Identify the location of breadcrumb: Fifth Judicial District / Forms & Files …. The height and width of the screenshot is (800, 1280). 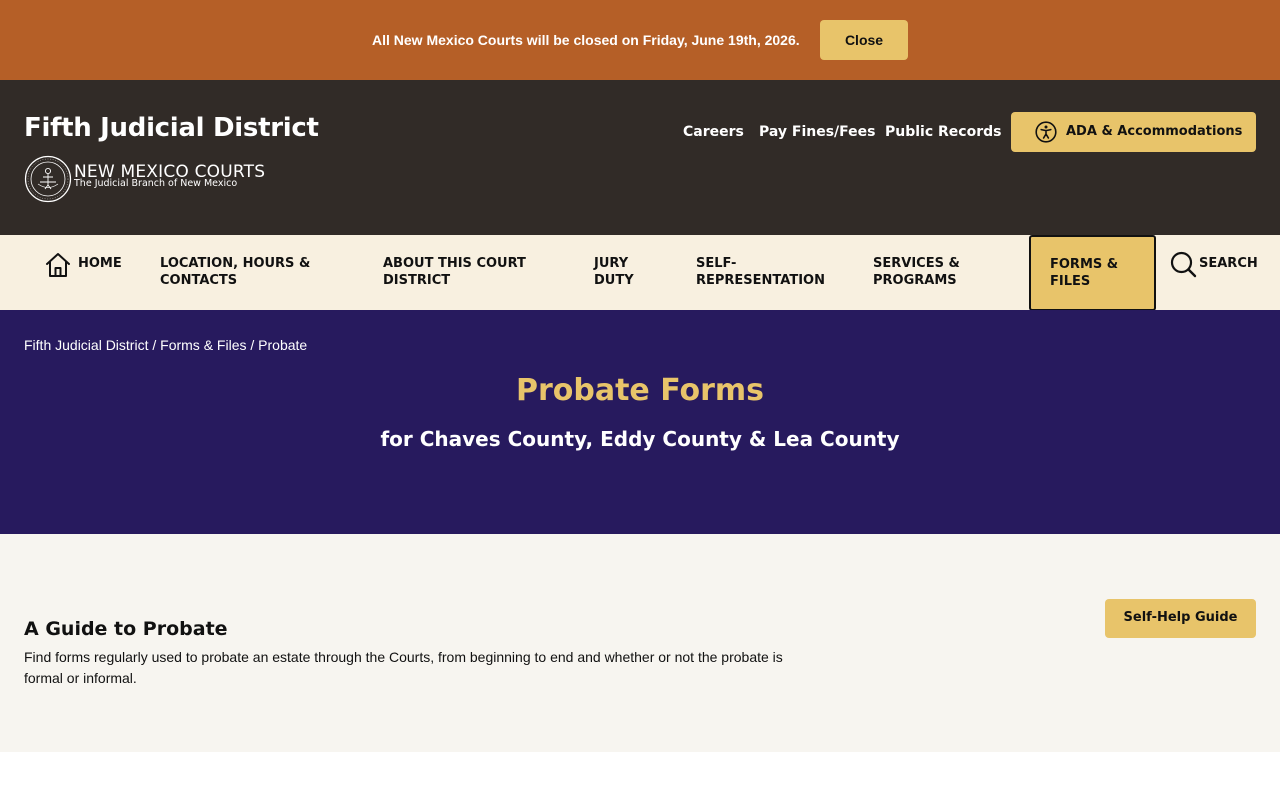
(165, 345).